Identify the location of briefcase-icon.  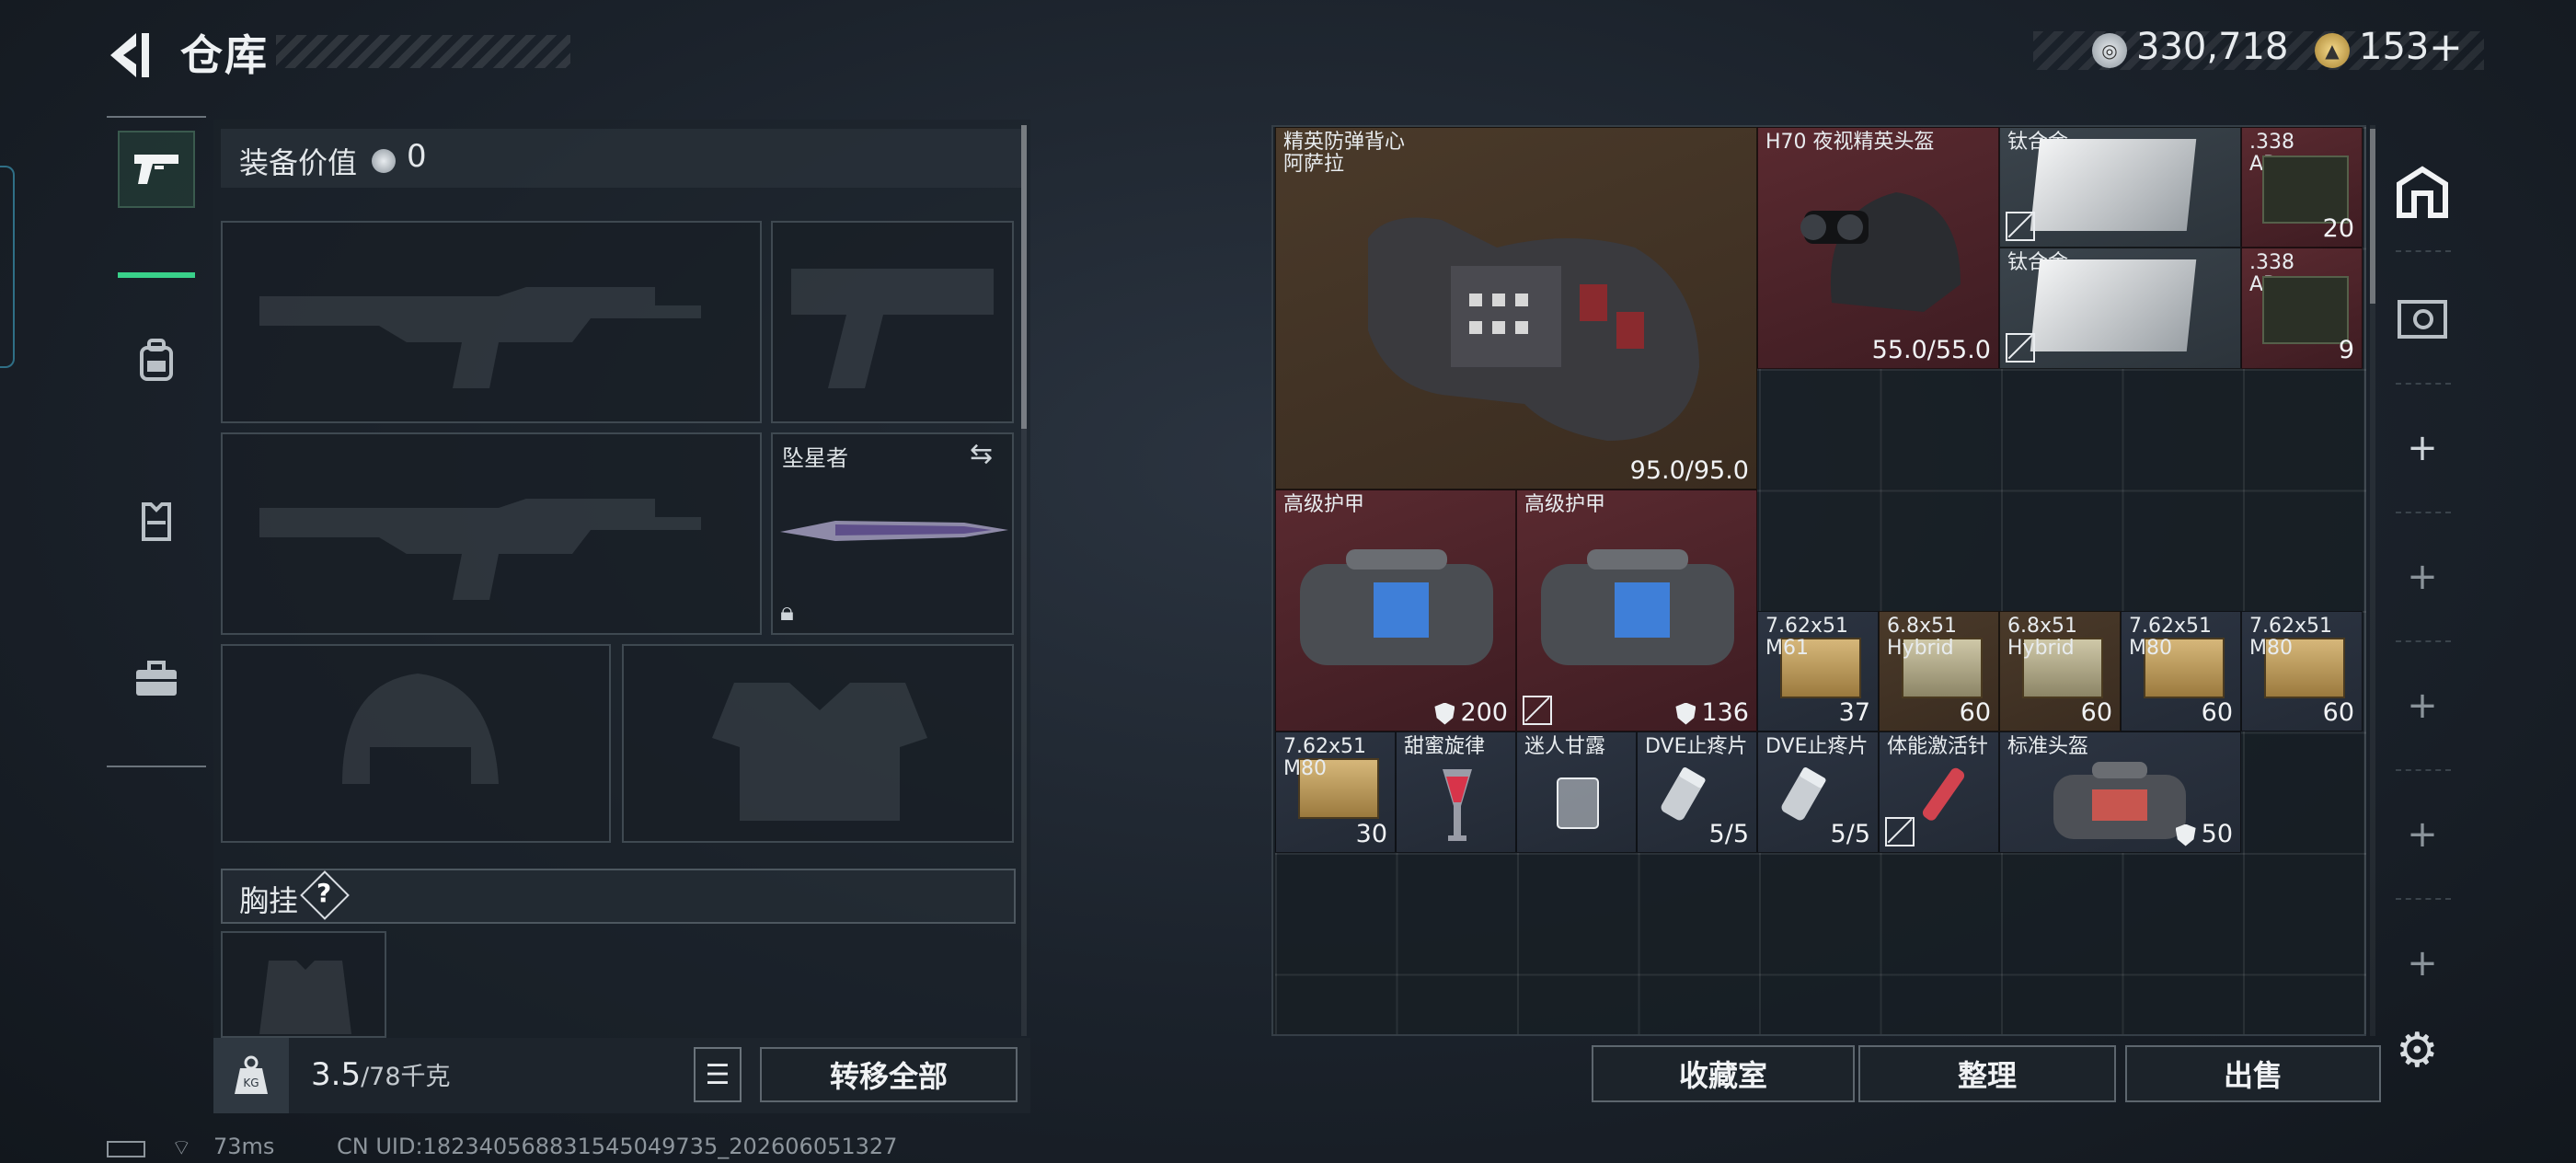
(156, 679).